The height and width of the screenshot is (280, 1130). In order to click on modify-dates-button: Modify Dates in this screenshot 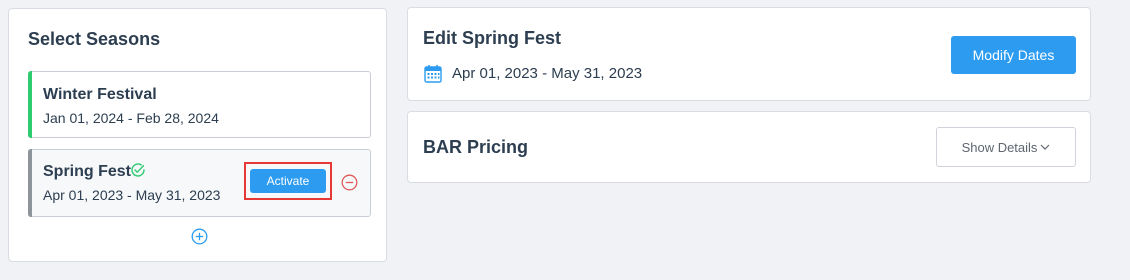, I will do `click(1013, 55)`.